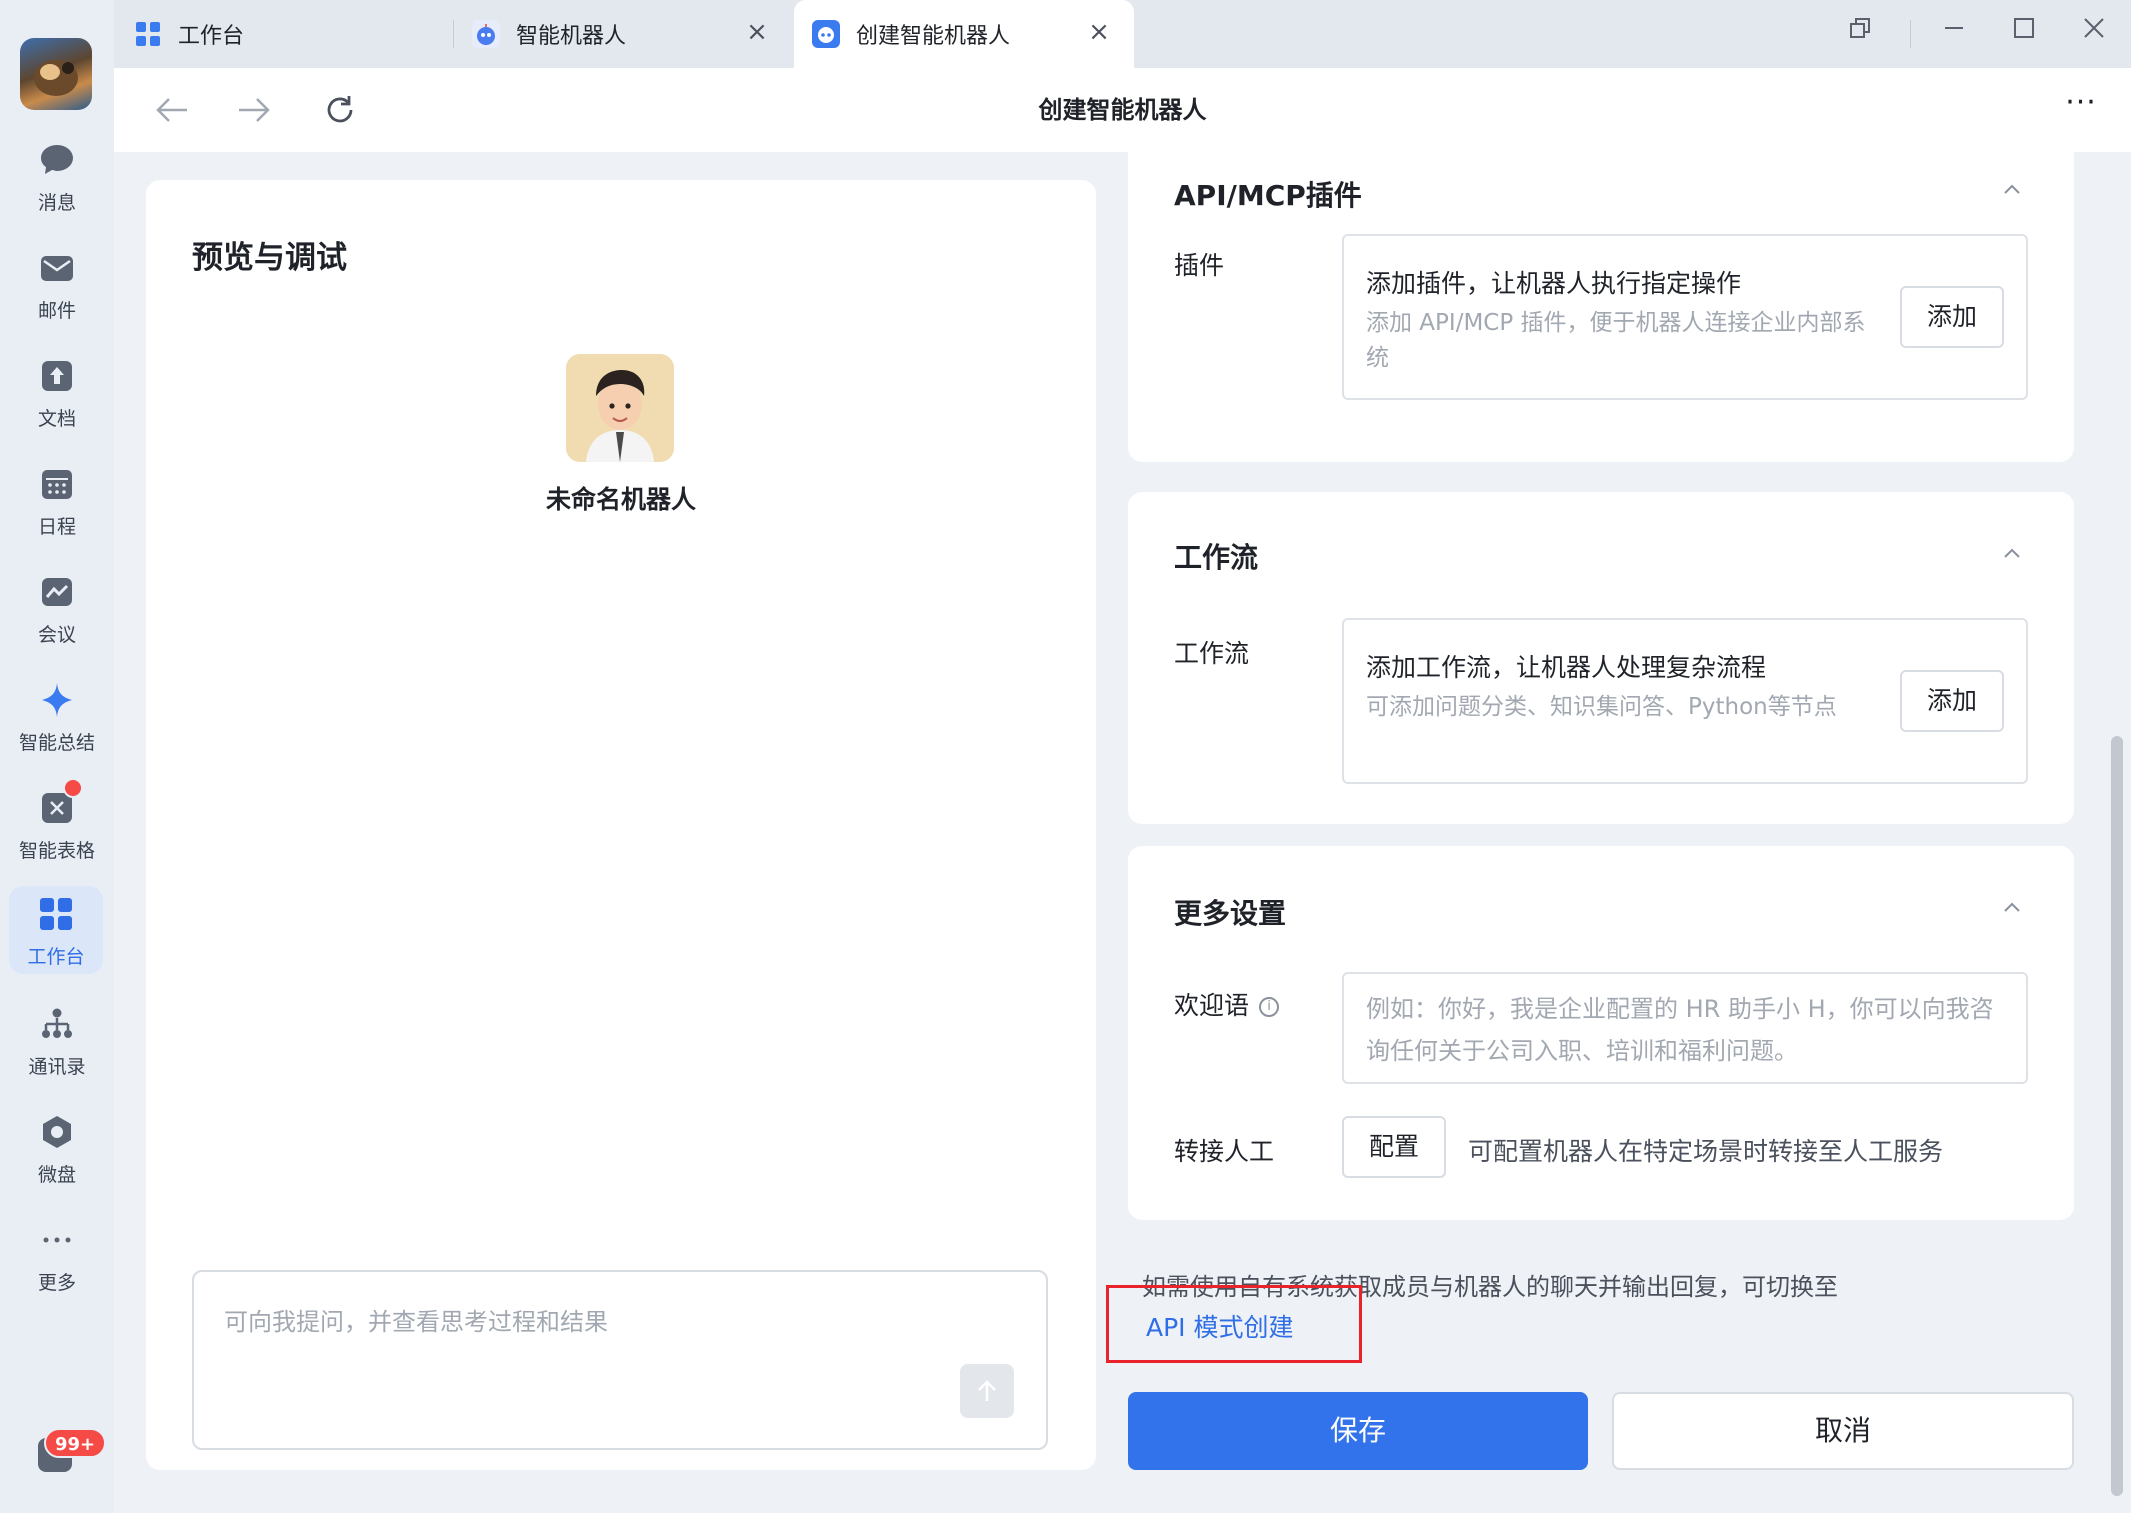  Describe the element at coordinates (57, 722) in the screenshot. I see `sidebar-item-smart-summary: 智能总结` at that location.